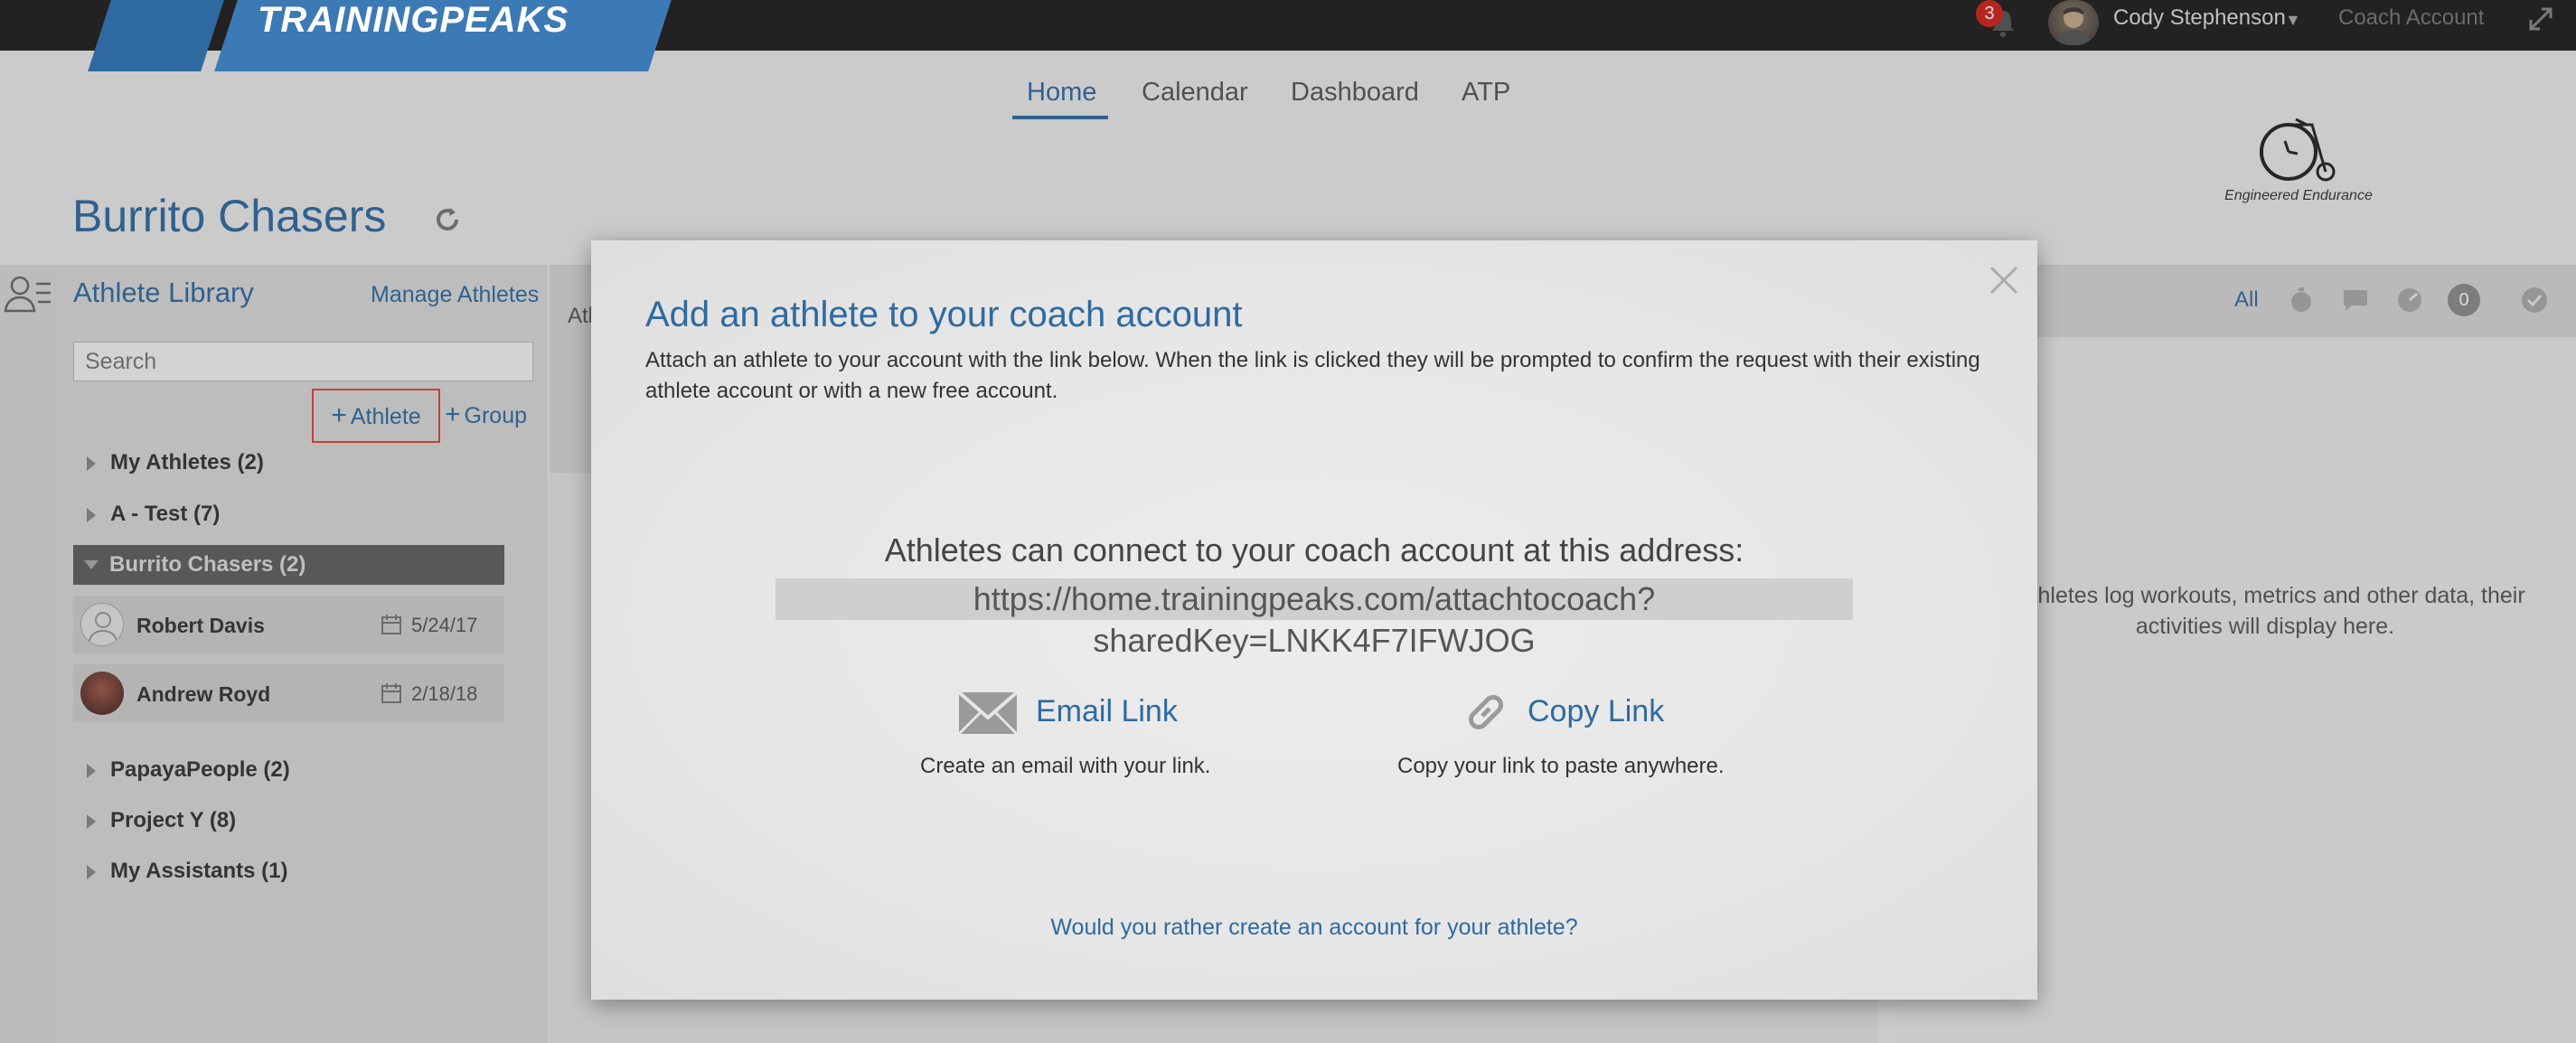 This screenshot has width=2576, height=1043. I want to click on logo-stripe-dark, so click(156, 35).